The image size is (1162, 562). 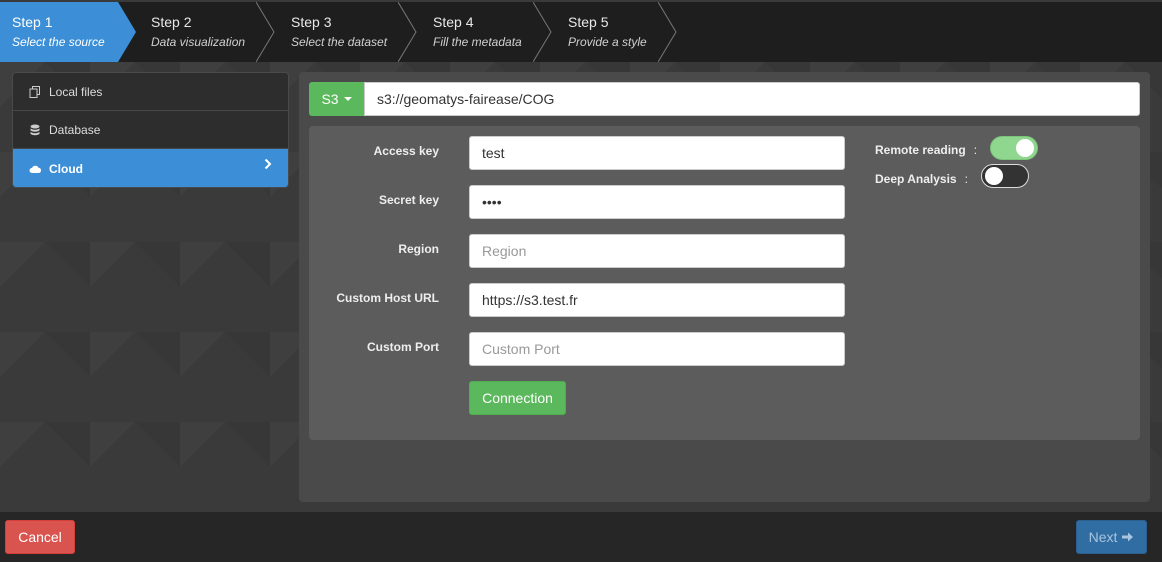 What do you see at coordinates (198, 32) in the screenshot?
I see `step-2: Step 2 Data visualization` at bounding box center [198, 32].